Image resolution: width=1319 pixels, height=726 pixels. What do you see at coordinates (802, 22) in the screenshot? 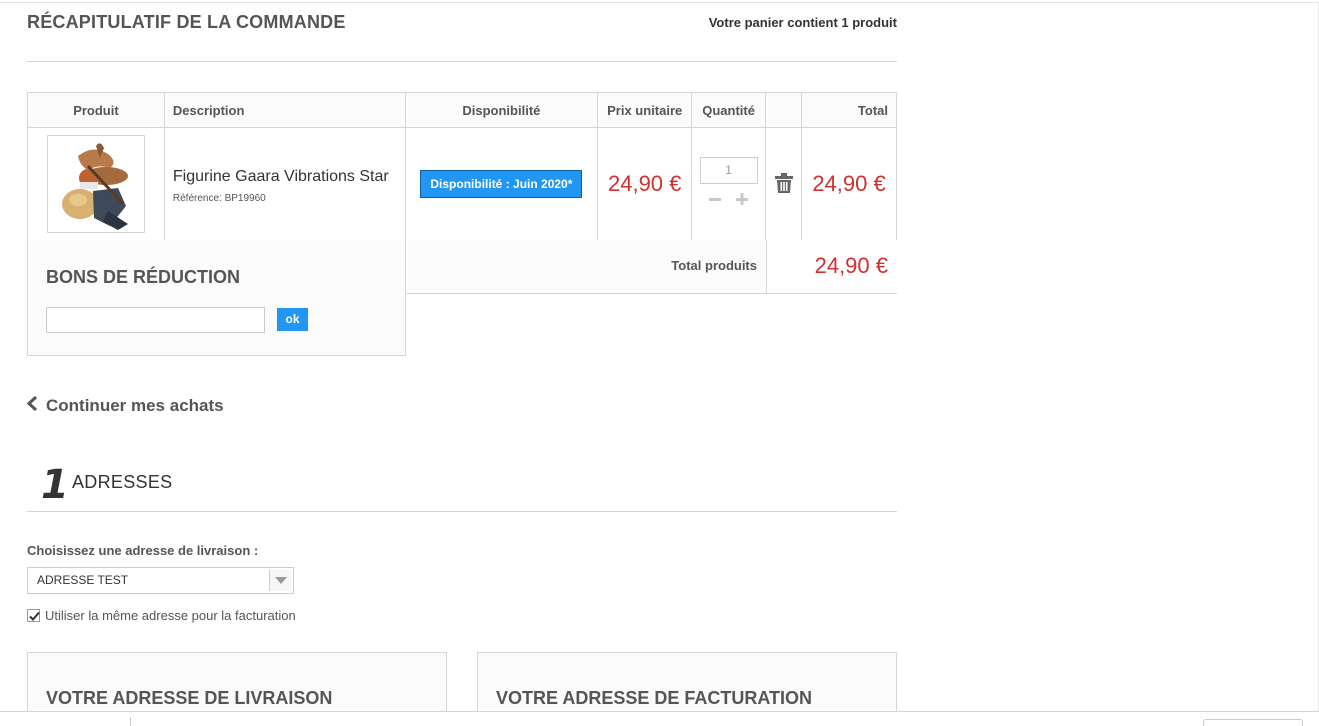
I see `cart-count: Votre panier contient 1 produit` at bounding box center [802, 22].